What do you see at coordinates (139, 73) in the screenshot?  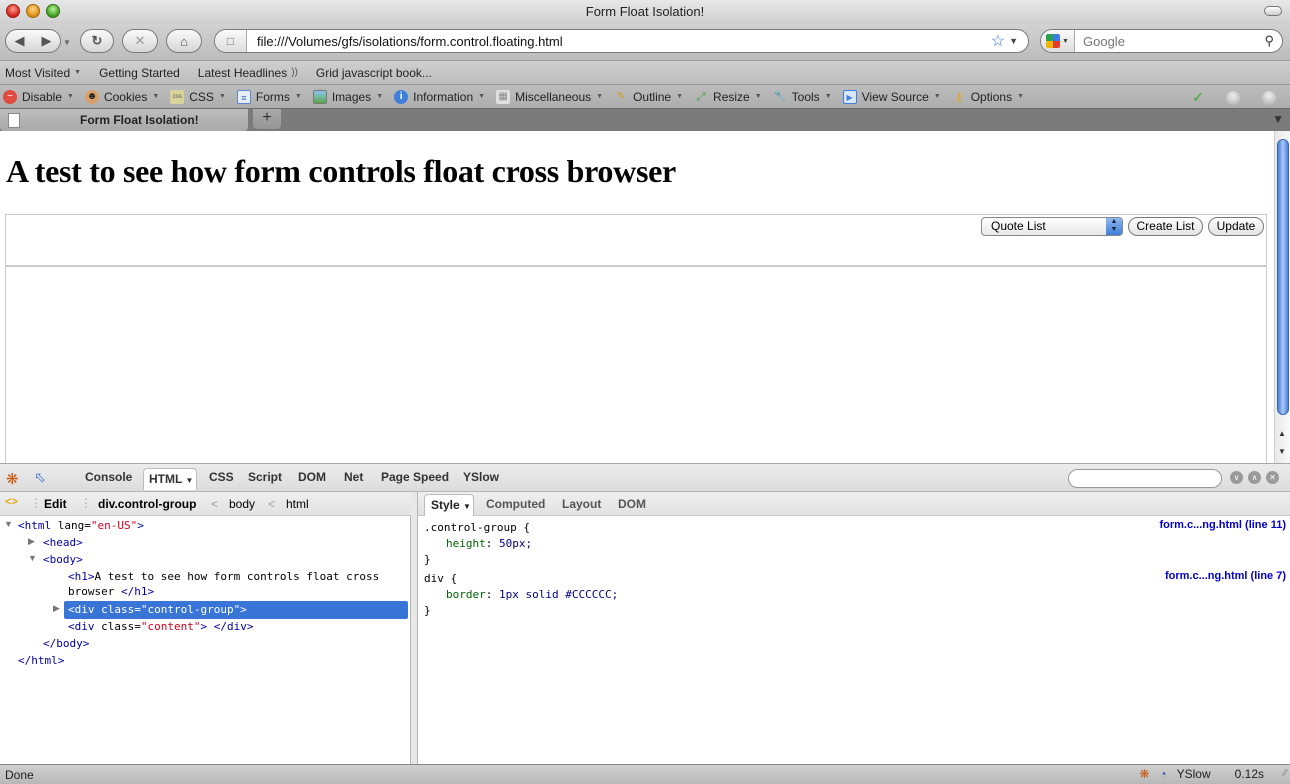 I see `bookmark-getting-started: Getting Started` at bounding box center [139, 73].